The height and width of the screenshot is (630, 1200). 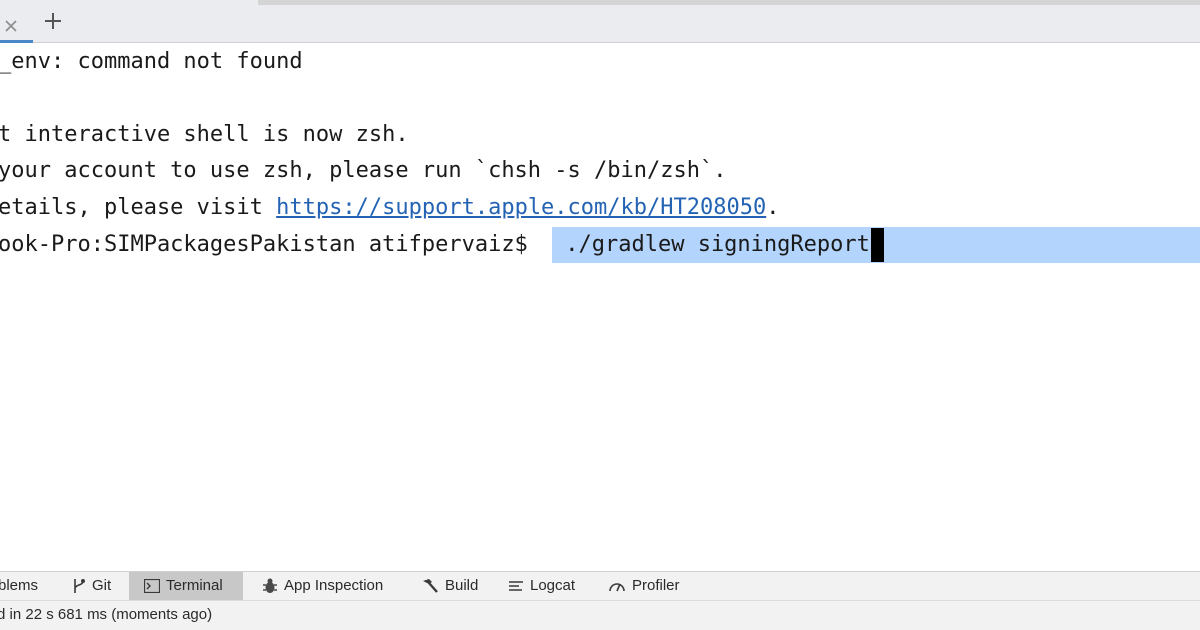 I want to click on tool-terminal: Terminal, so click(x=186, y=586).